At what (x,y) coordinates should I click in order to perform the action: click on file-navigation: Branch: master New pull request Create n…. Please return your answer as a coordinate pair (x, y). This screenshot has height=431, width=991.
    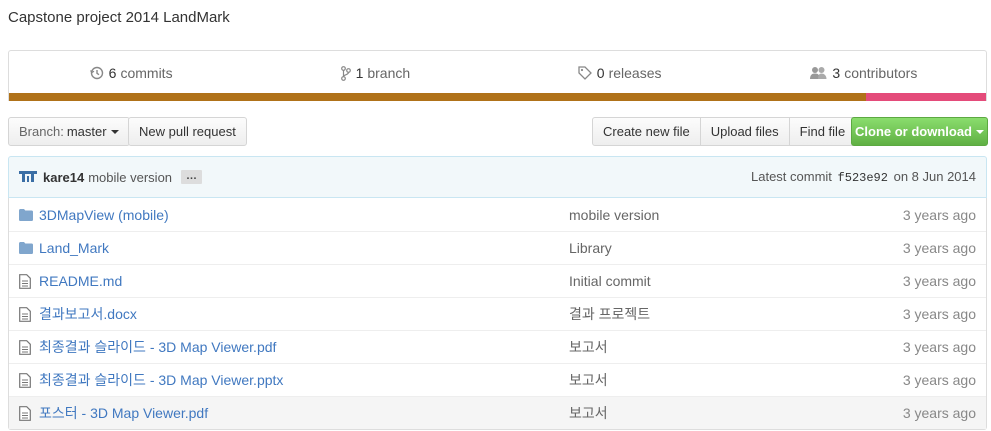
    Looking at the image, I should click on (498, 131).